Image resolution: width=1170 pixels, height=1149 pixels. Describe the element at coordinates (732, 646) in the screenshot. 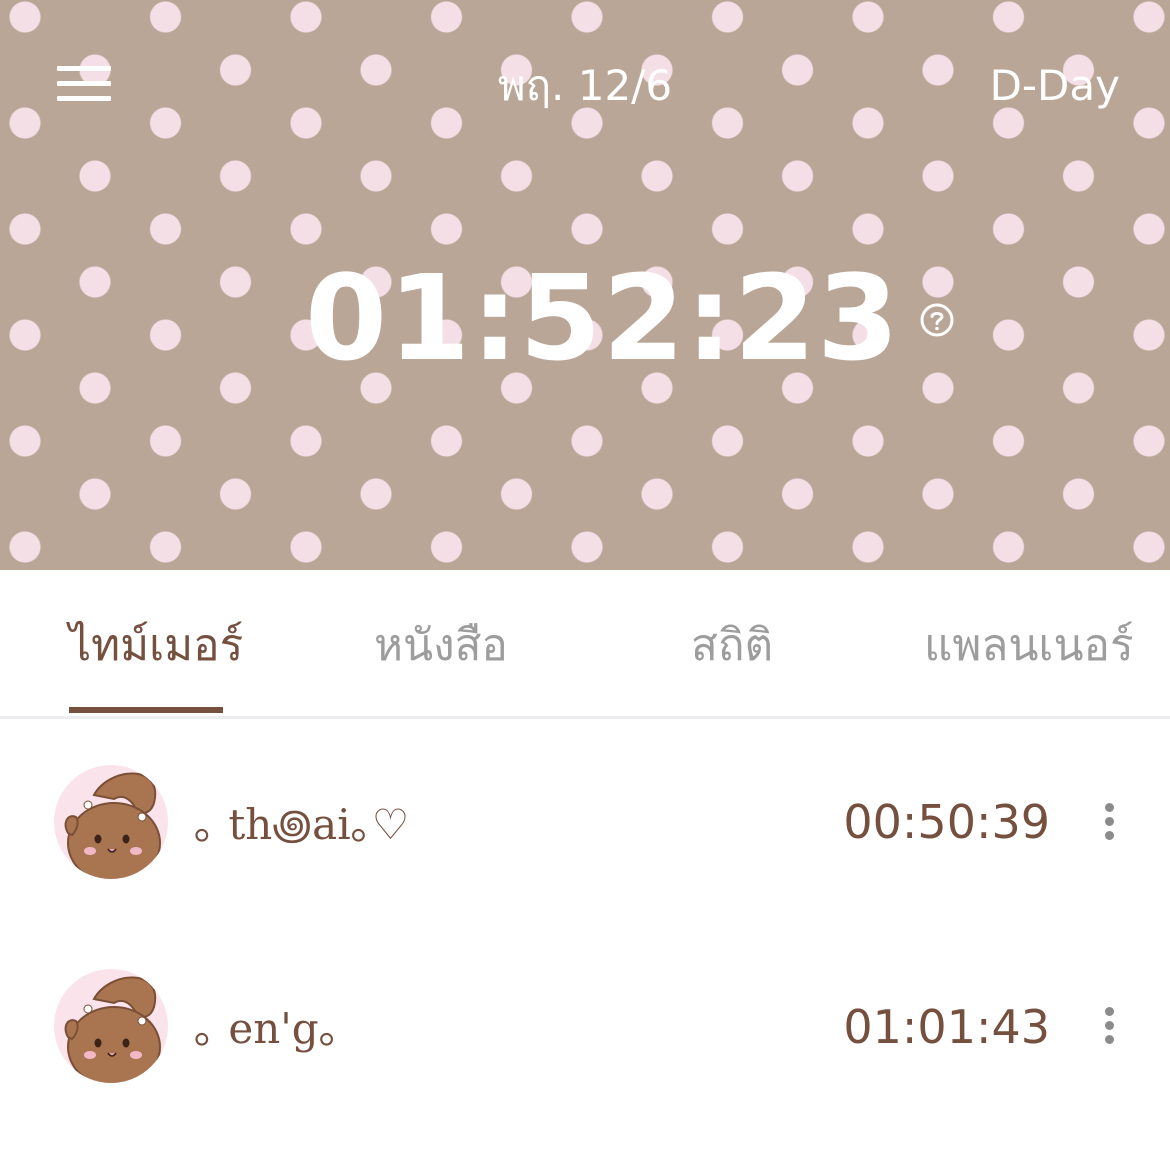

I see `tab-statistics: สถิติ` at that location.